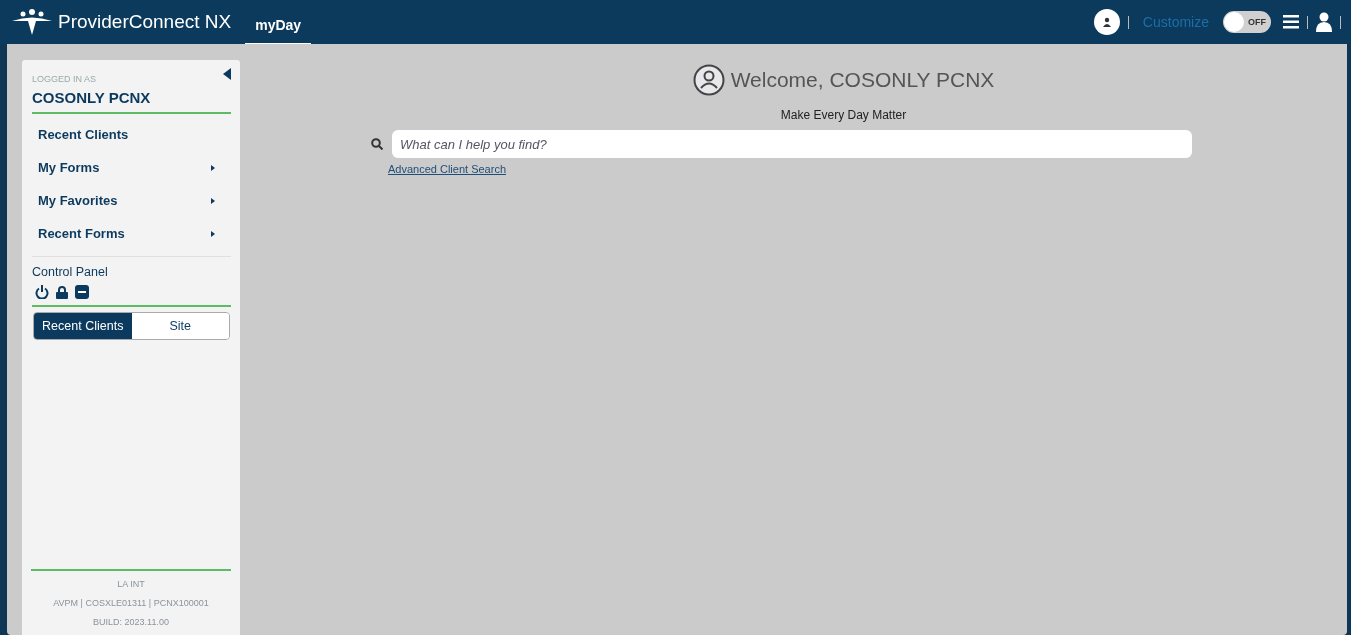 The height and width of the screenshot is (635, 1351). What do you see at coordinates (42, 292) in the screenshot?
I see `power-icon` at bounding box center [42, 292].